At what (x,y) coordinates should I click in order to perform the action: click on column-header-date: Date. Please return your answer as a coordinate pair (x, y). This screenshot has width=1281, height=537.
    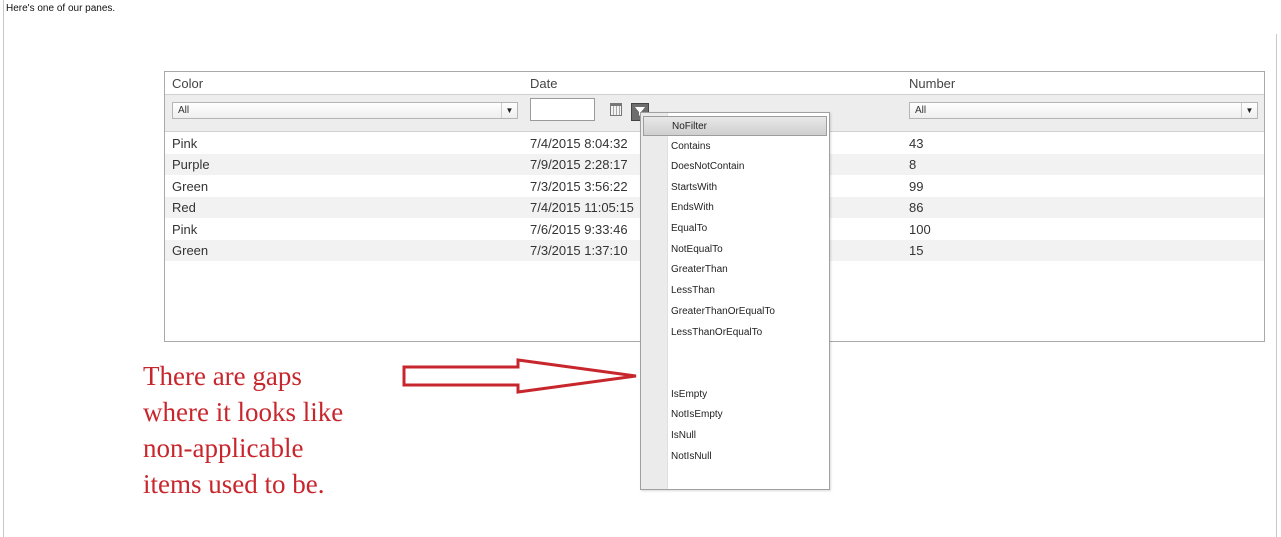
    Looking at the image, I should click on (543, 83).